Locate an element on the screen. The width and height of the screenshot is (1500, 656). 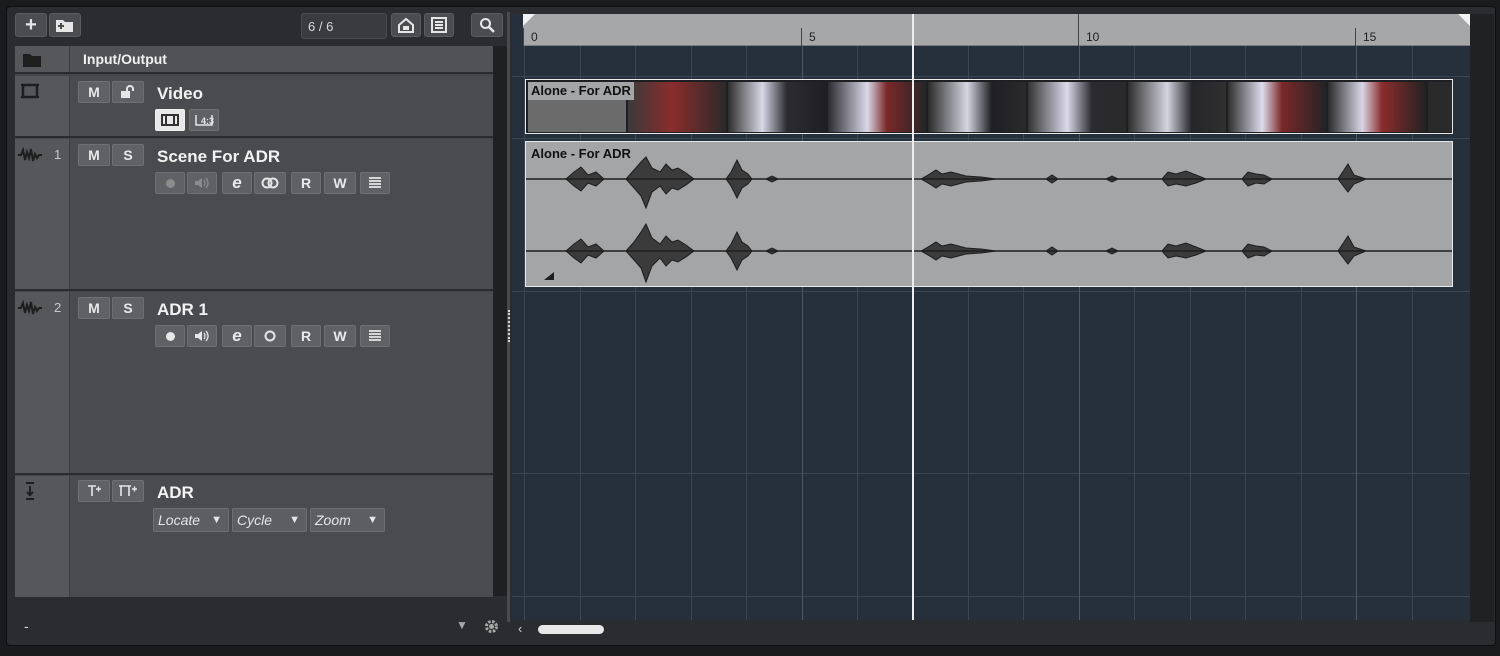
locate-label: Locate is located at coordinates (179, 520).